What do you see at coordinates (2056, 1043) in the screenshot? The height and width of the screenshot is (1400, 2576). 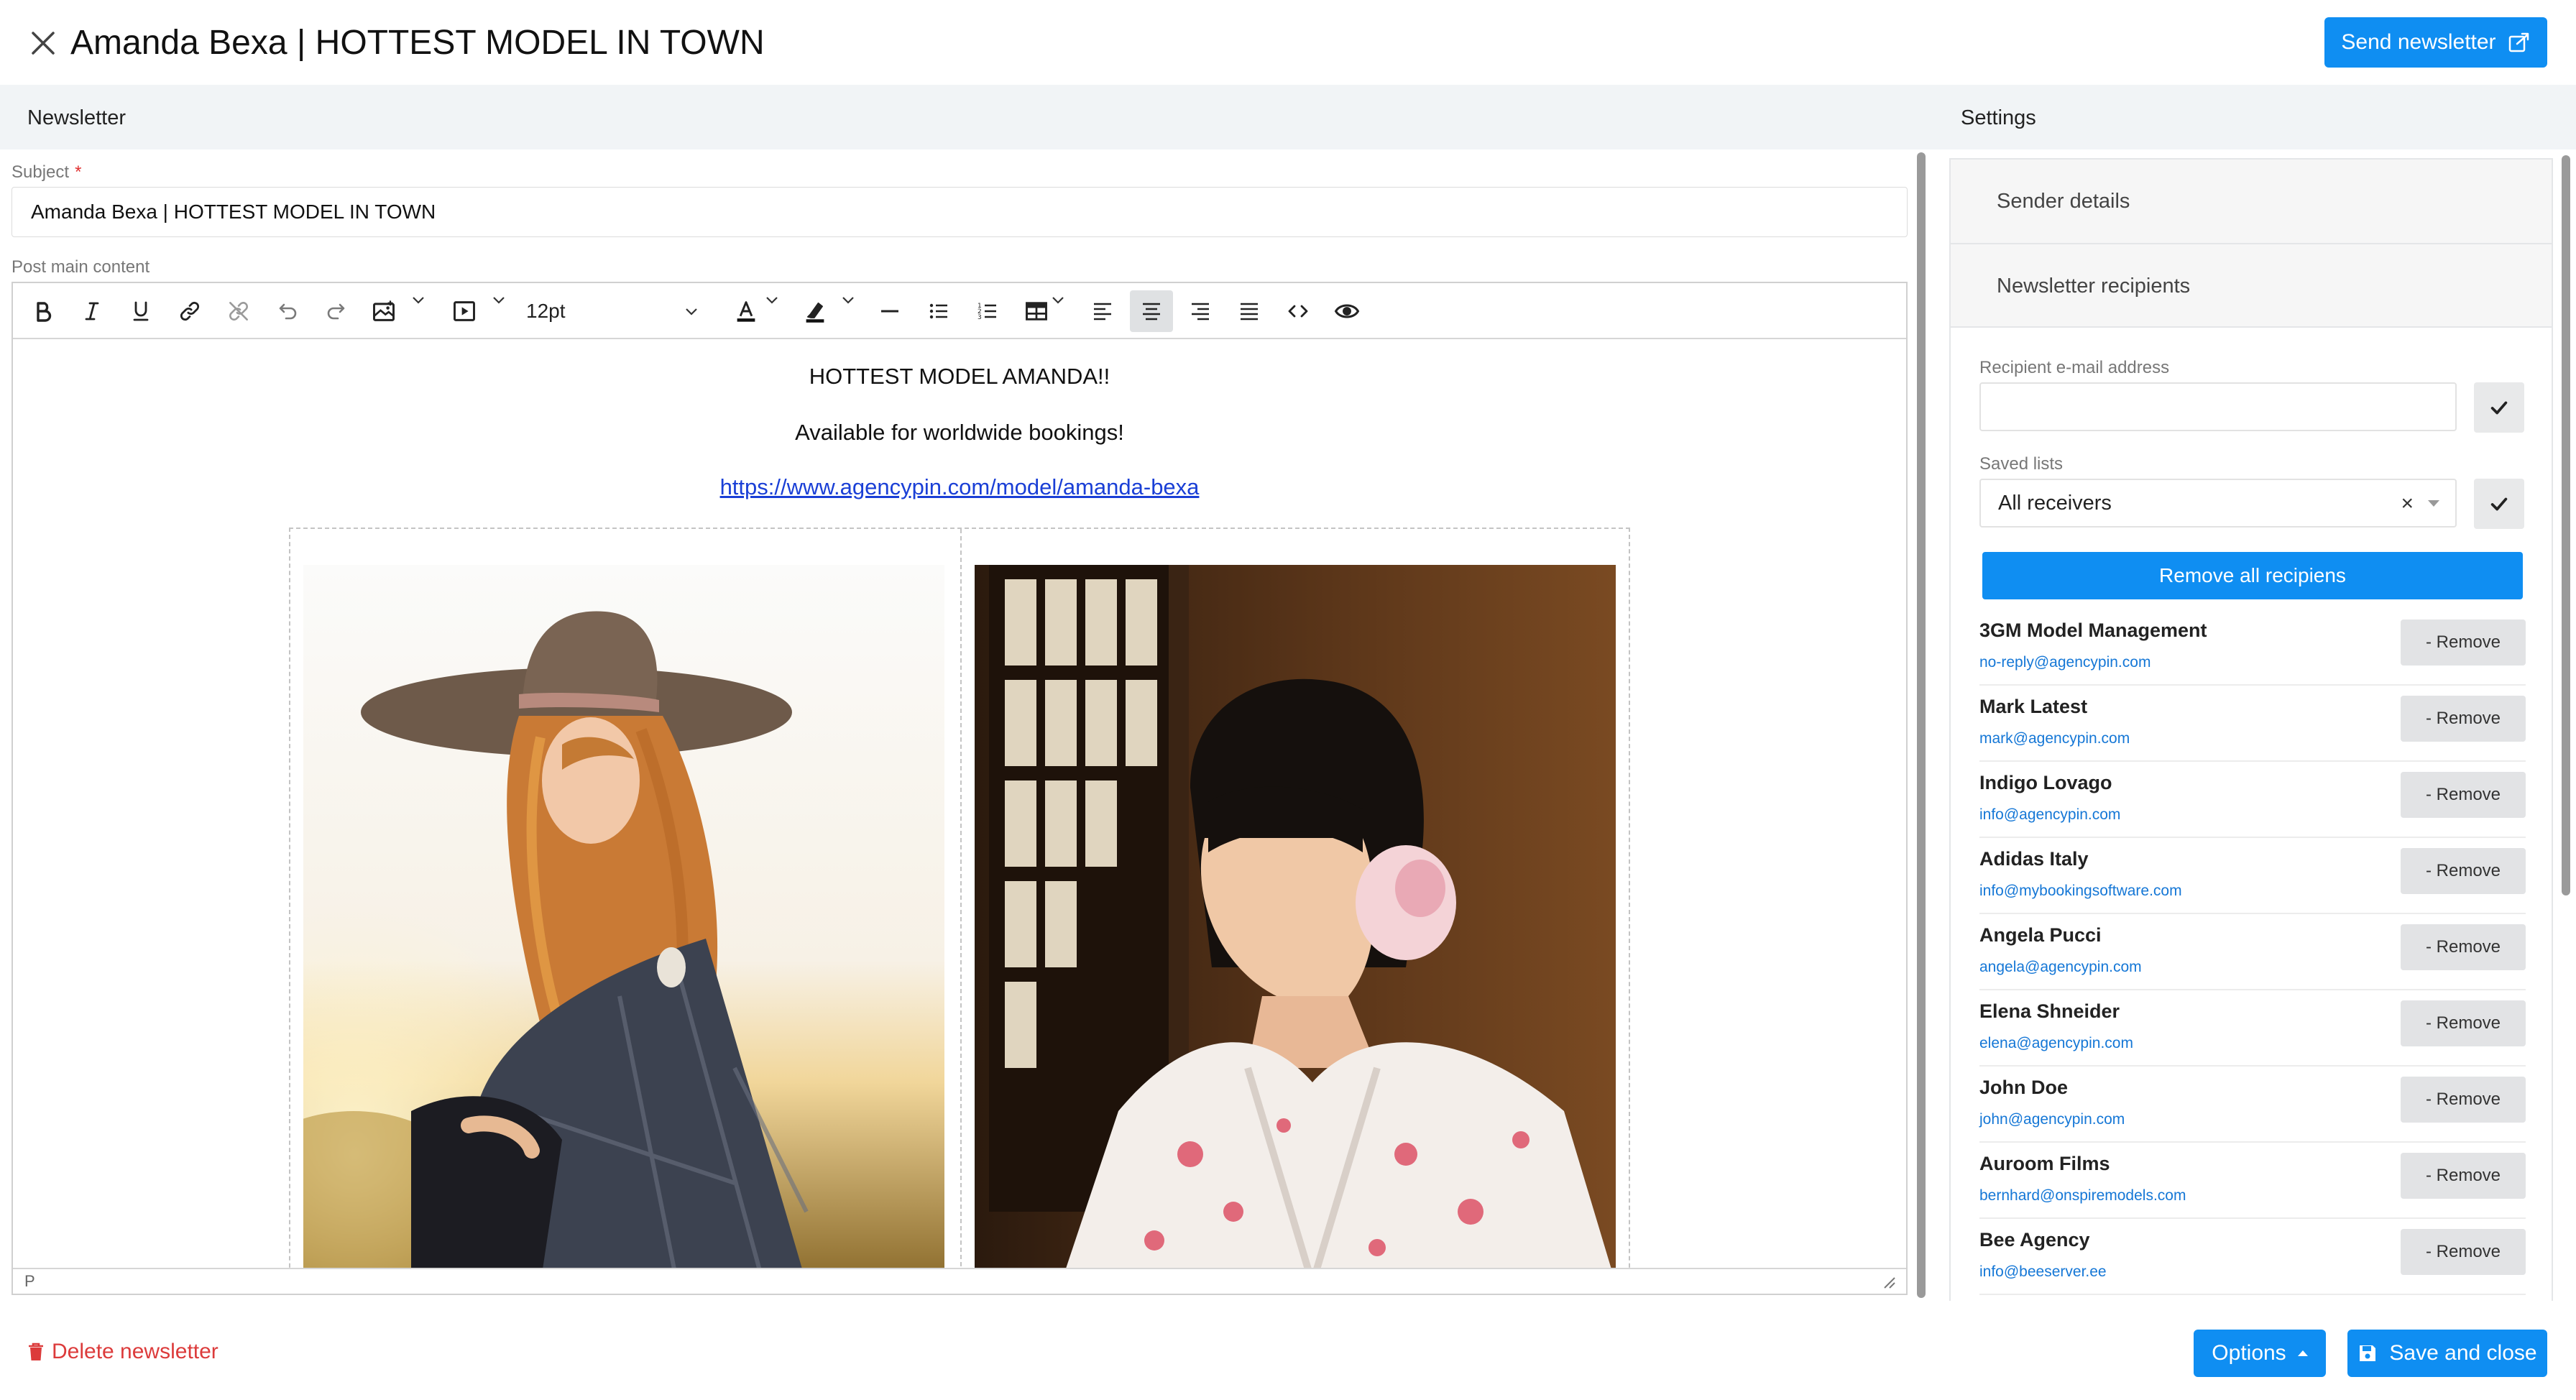 I see `recipient-email: elena@agencypin.com` at bounding box center [2056, 1043].